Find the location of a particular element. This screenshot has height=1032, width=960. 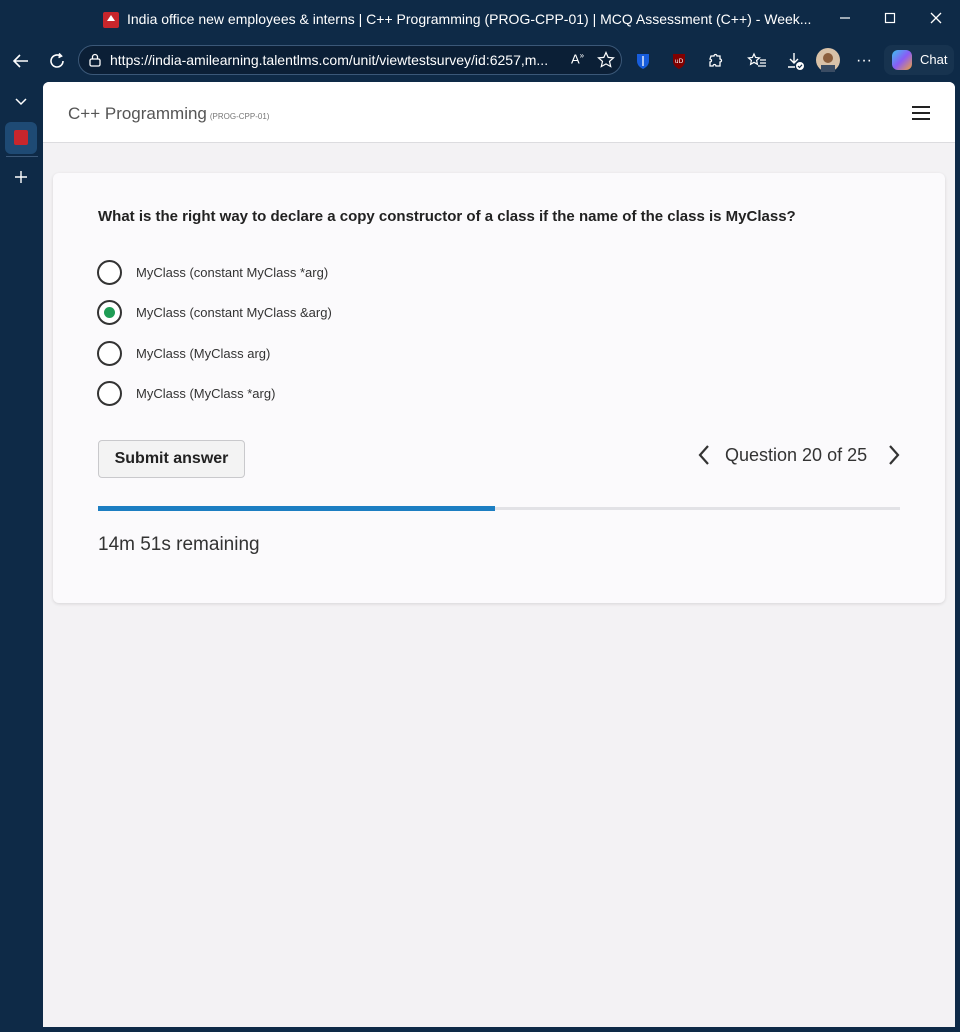

submit-answer-button: Submit answer is located at coordinates (171, 459).